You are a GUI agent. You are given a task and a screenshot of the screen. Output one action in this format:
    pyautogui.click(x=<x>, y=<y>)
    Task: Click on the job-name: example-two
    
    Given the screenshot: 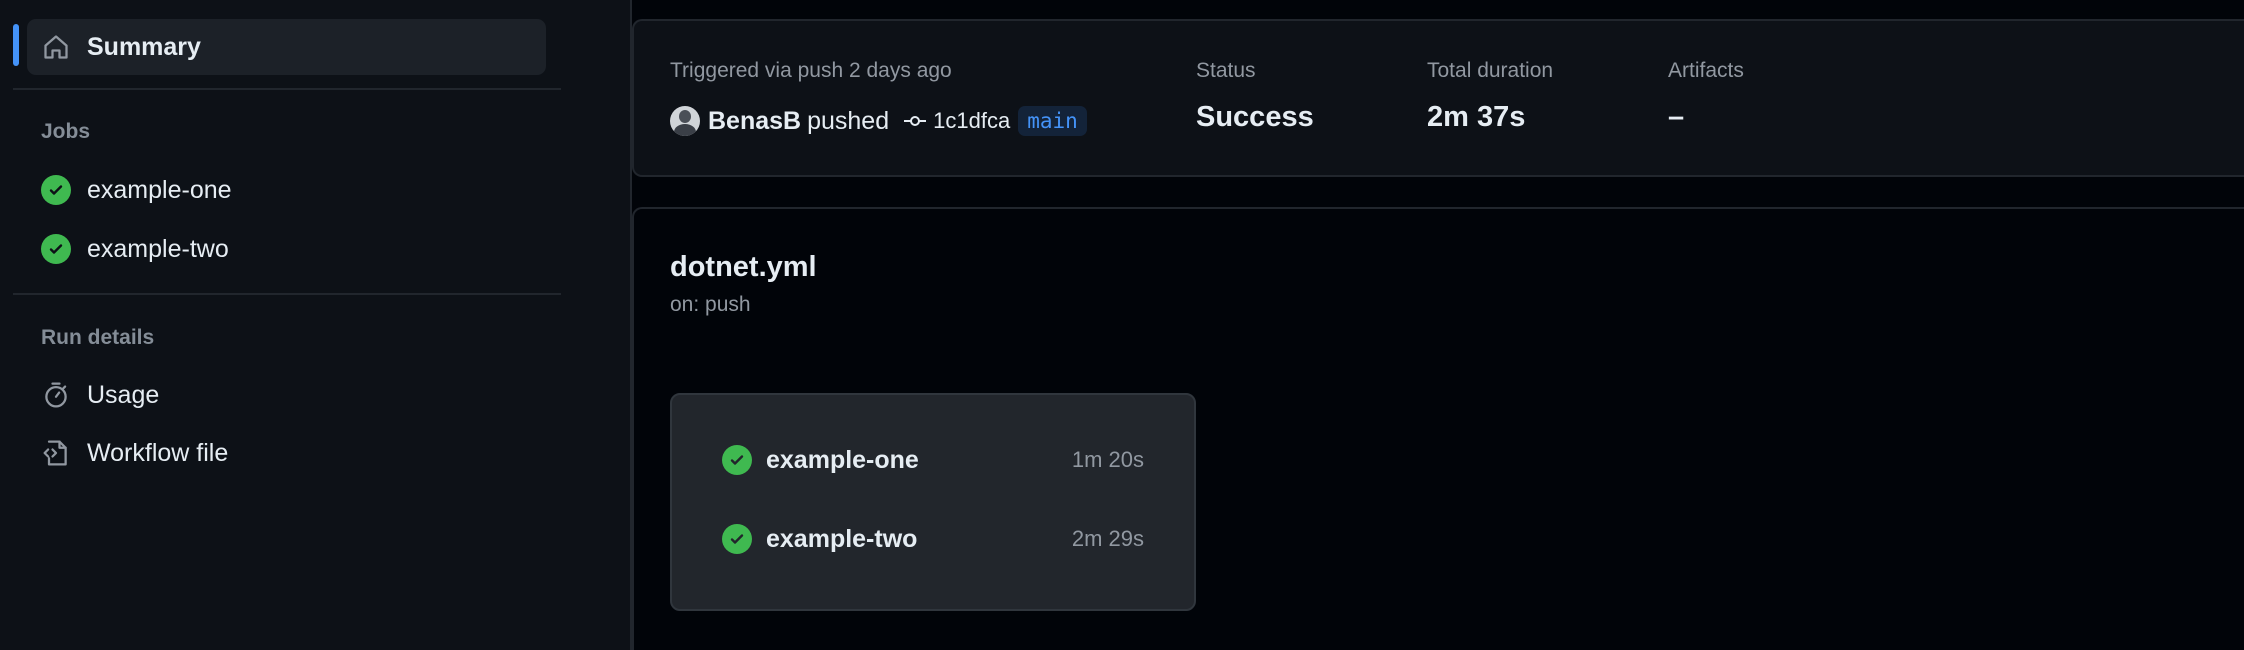 What is the action you would take?
    pyautogui.click(x=842, y=538)
    